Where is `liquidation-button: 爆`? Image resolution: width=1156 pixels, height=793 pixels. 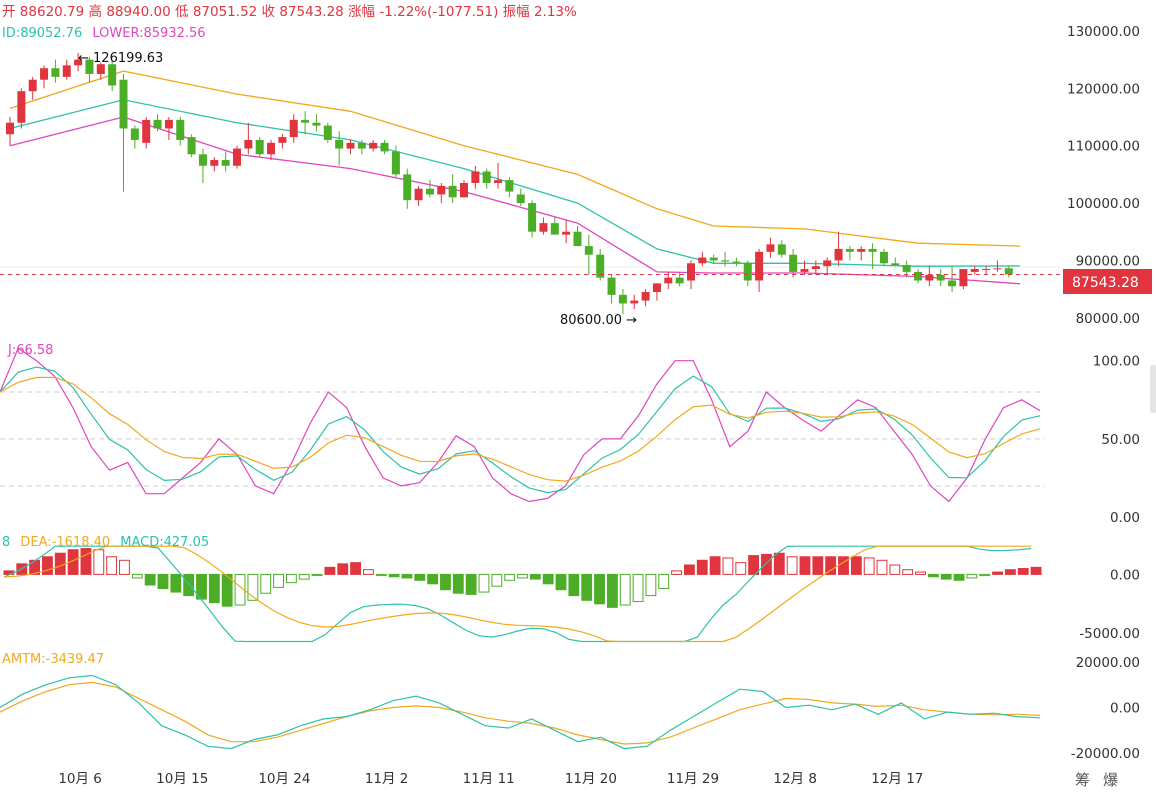 liquidation-button: 爆 is located at coordinates (1110, 780).